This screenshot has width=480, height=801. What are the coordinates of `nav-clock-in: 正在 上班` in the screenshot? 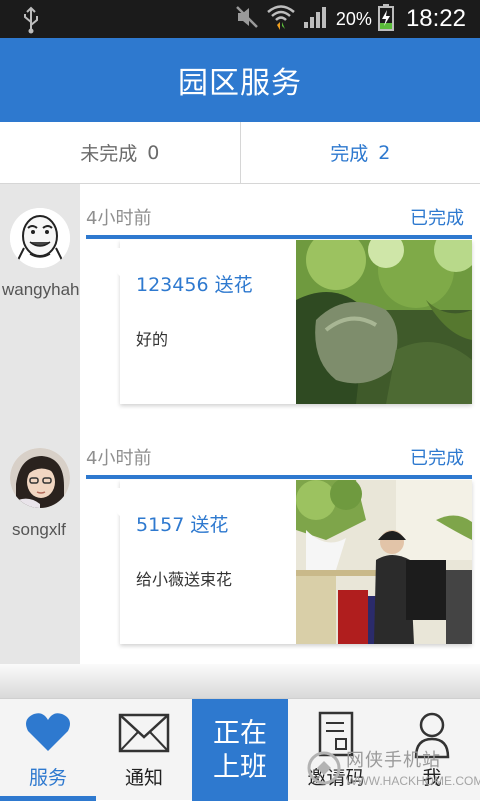 It's located at (240, 750).